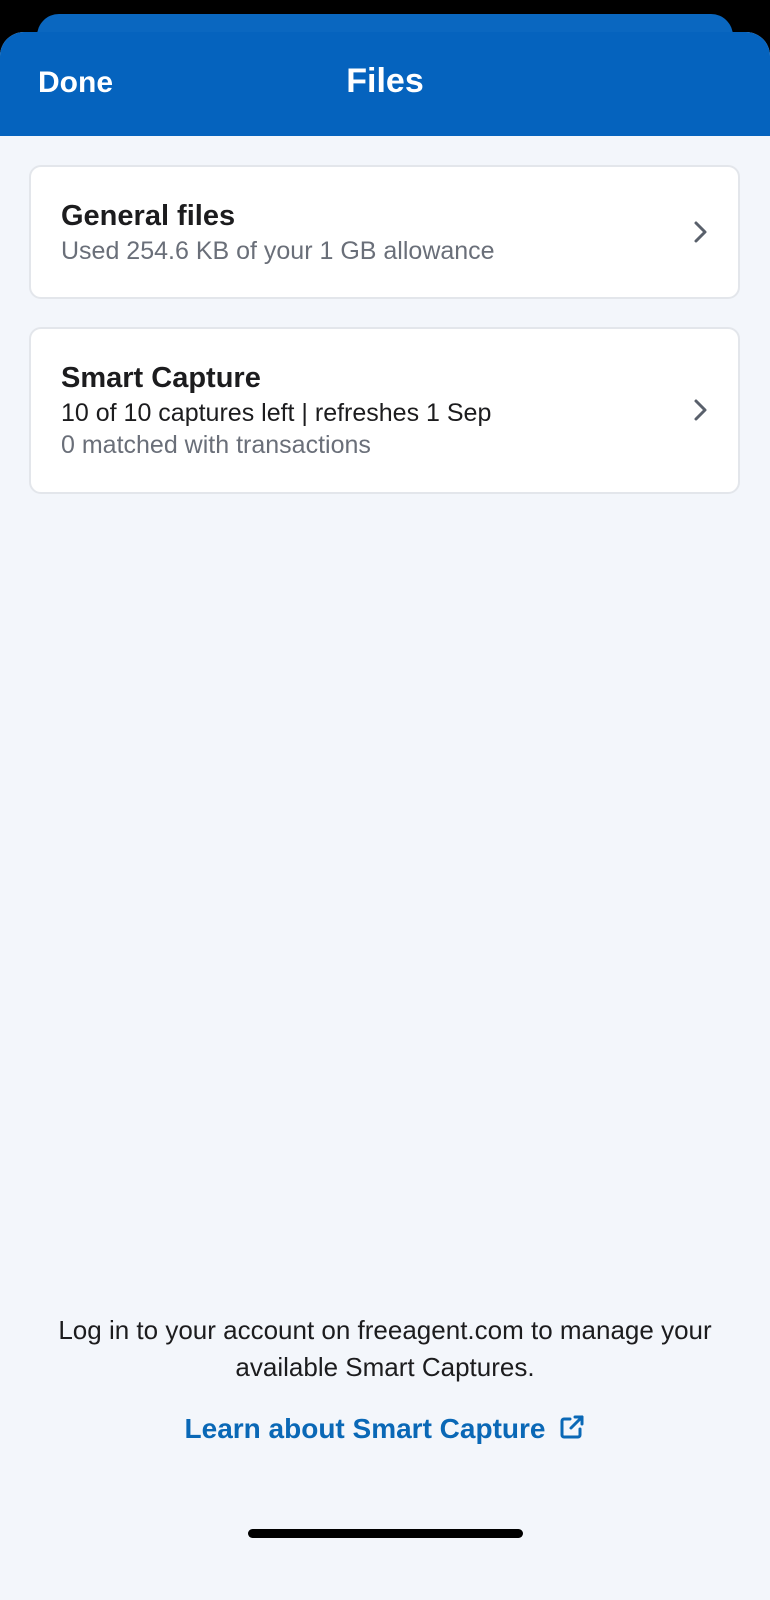 This screenshot has height=1600, width=770. Describe the element at coordinates (216, 445) in the screenshot. I see `matched-transactions-text: 0 matched with transactions` at that location.